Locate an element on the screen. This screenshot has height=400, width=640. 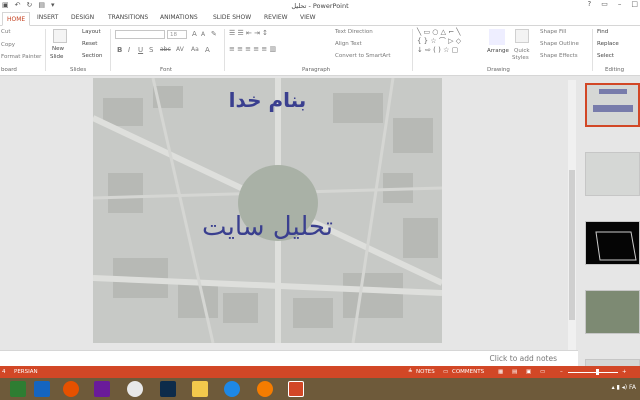
shapes-gallery: ╲ ▭ ○ △ ⌐ ╲{ } ☆ ⌒ ▷ ◇ ↓ ⇨ ( ) ☆ ▢ is located at coordinates (450, 41).